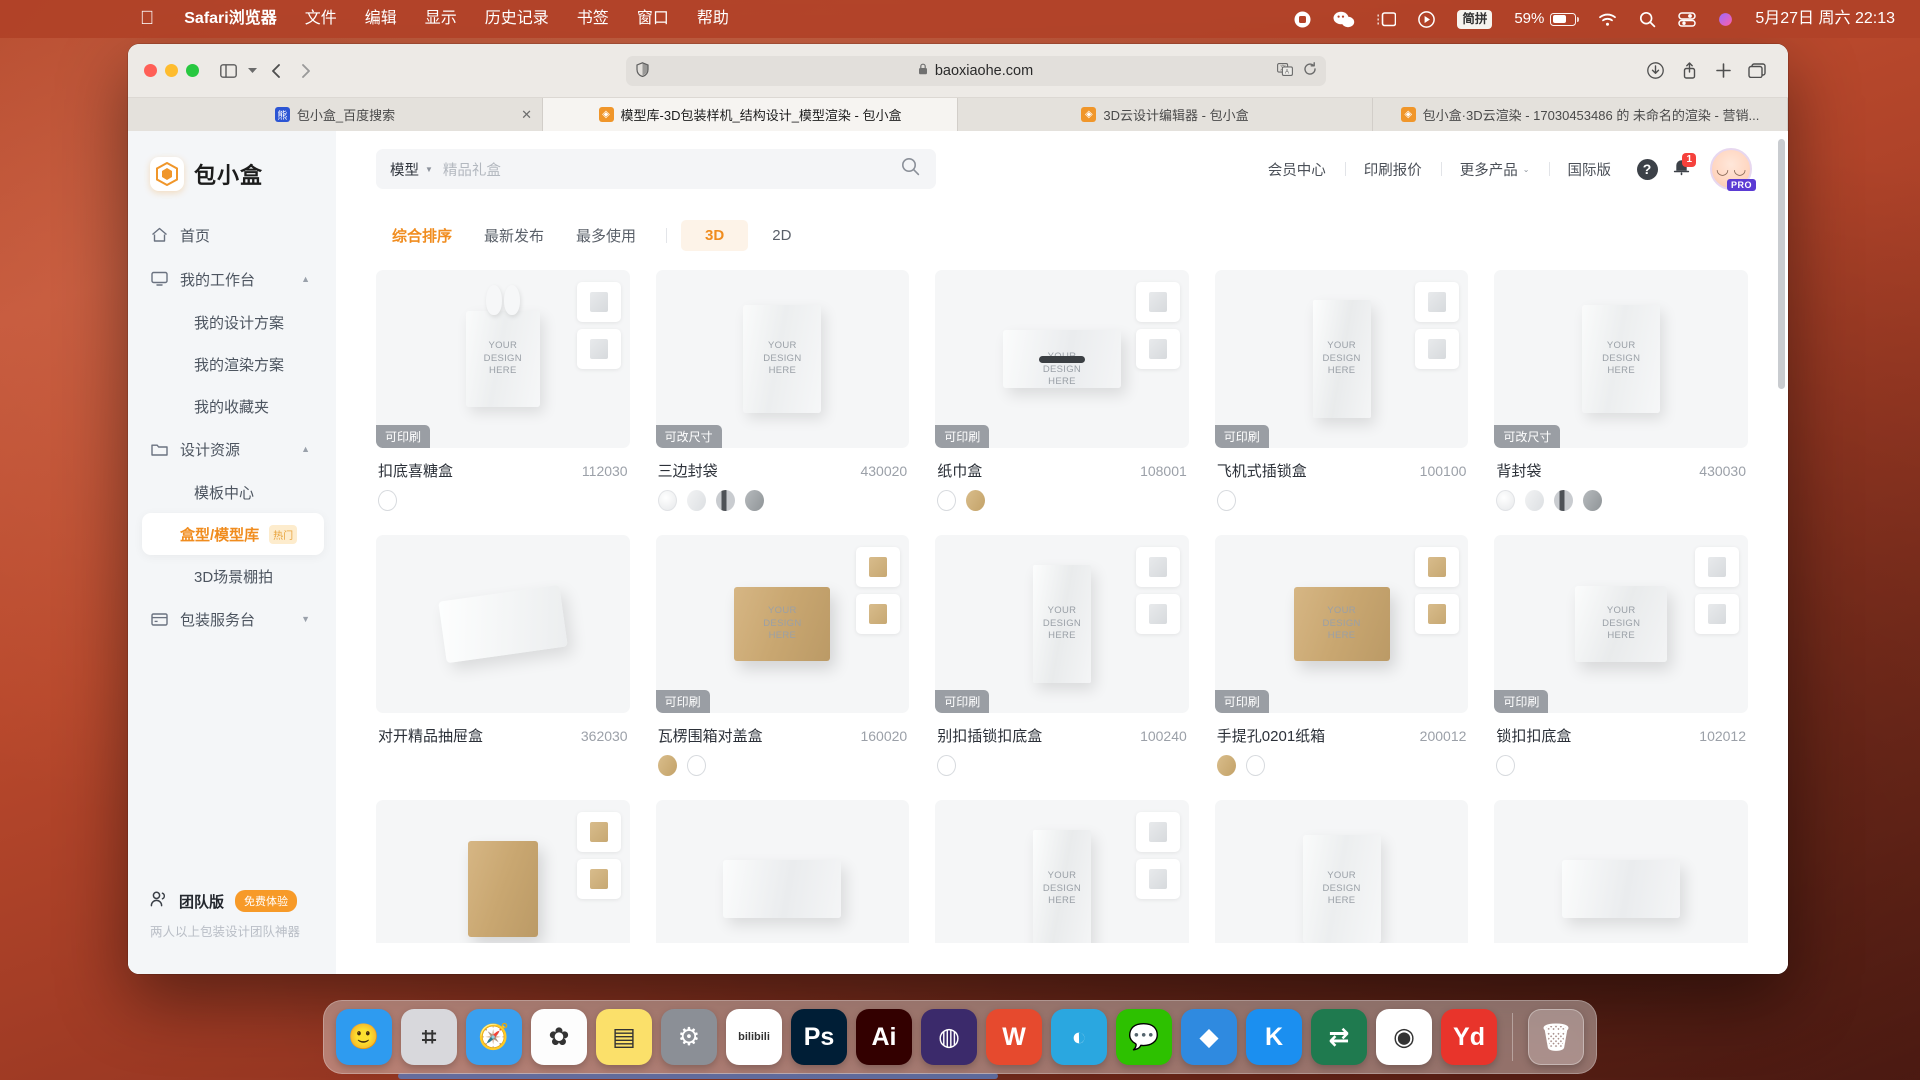 The width and height of the screenshot is (1920, 1080). What do you see at coordinates (1386, 19) in the screenshot?
I see `screen-mirroring-icon` at bounding box center [1386, 19].